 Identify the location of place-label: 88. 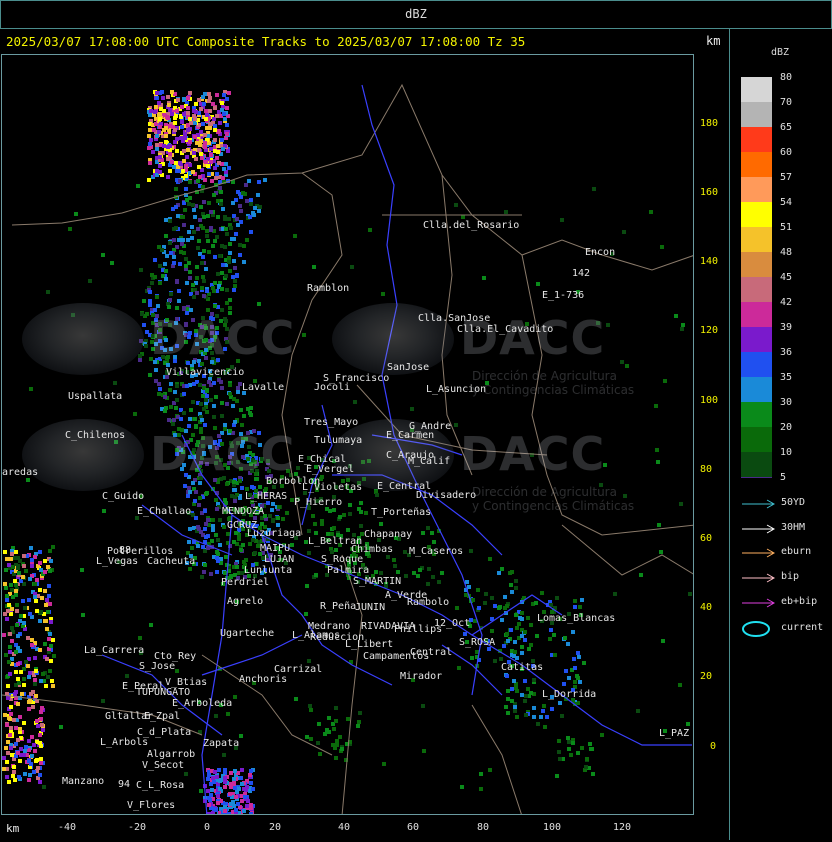
(125, 550).